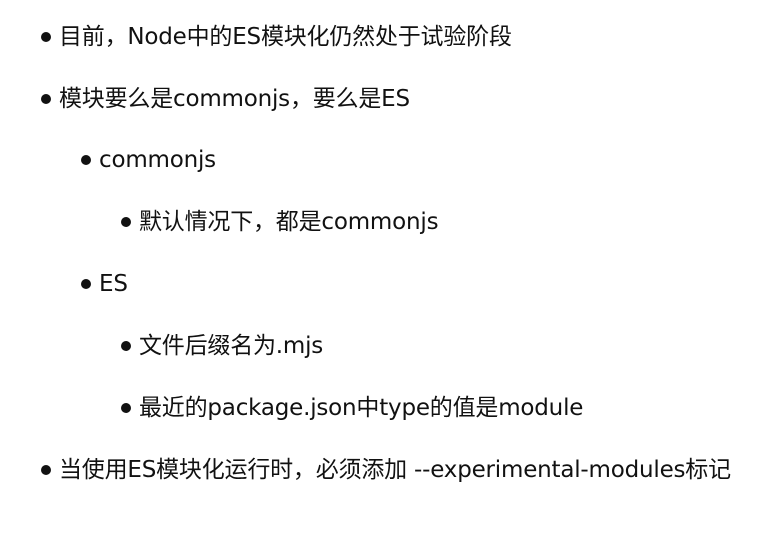 Image resolution: width=776 pixels, height=536 pixels. I want to click on list-item: 模块要么是commonjs，要么是ES, so click(225, 99).